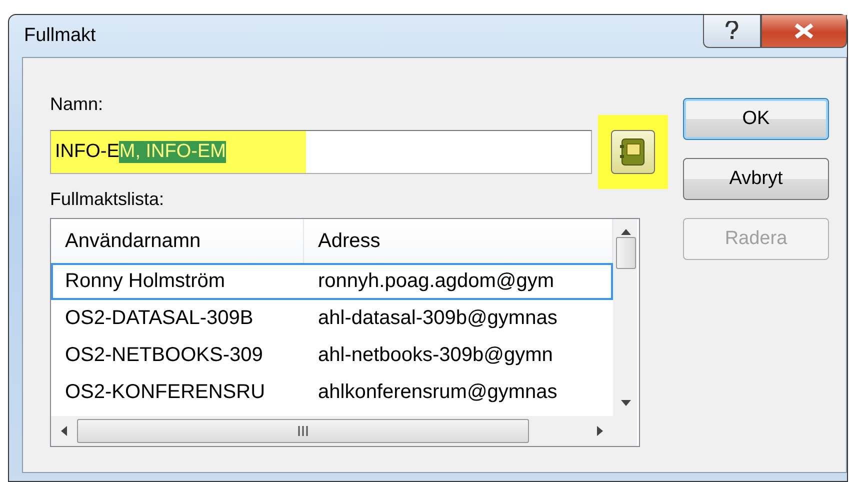  Describe the element at coordinates (458, 241) in the screenshot. I see `column-header: Adress` at that location.